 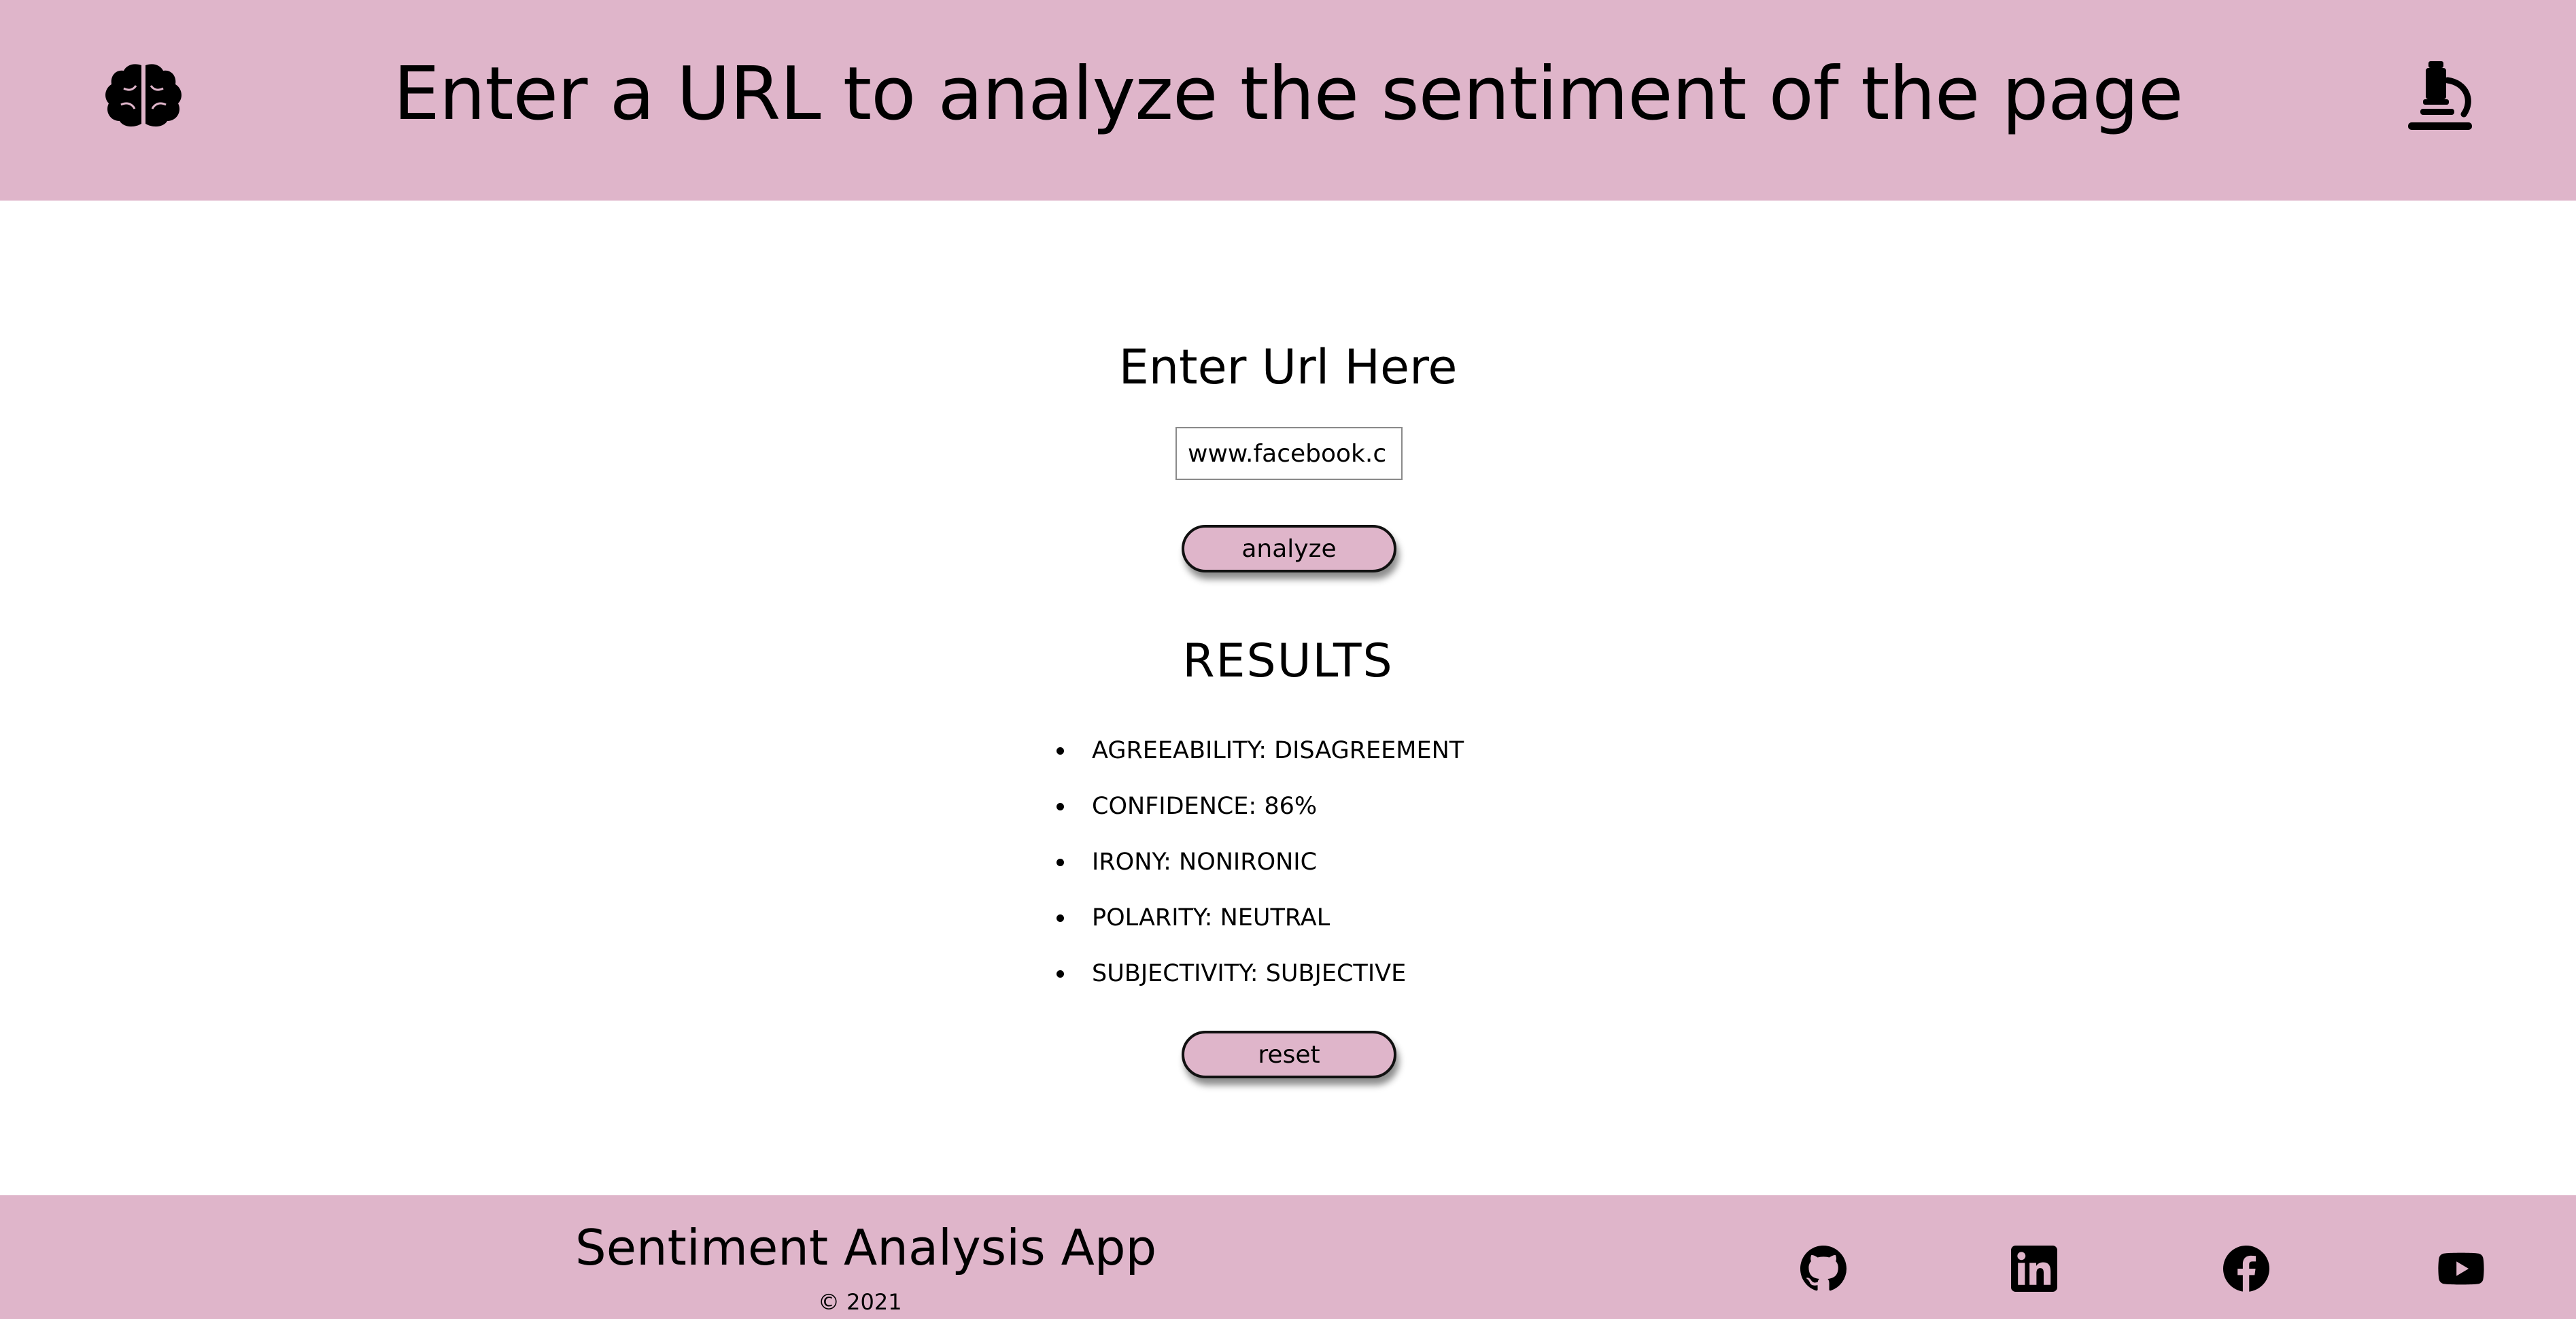 What do you see at coordinates (1205, 862) in the screenshot?
I see `result-text: IRONY: NONIRONIC` at bounding box center [1205, 862].